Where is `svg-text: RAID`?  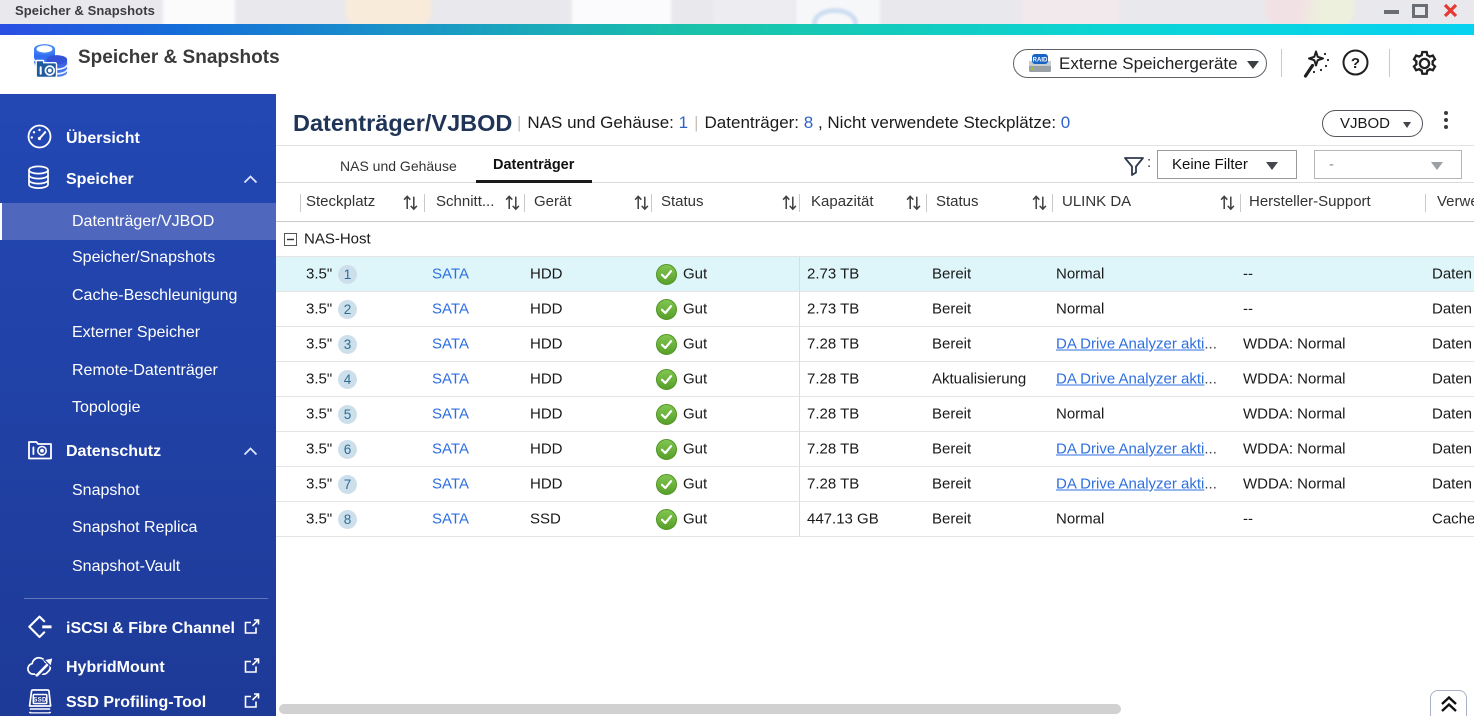 svg-text: RAID is located at coordinates (1040, 61).